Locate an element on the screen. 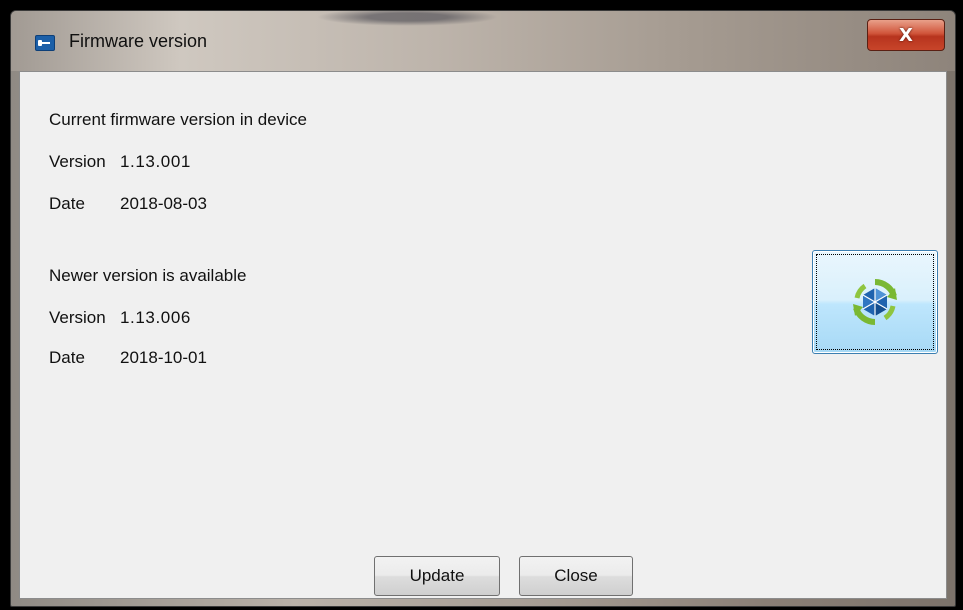 This screenshot has width=963, height=610. firmware-update-icon-button is located at coordinates (875, 302).